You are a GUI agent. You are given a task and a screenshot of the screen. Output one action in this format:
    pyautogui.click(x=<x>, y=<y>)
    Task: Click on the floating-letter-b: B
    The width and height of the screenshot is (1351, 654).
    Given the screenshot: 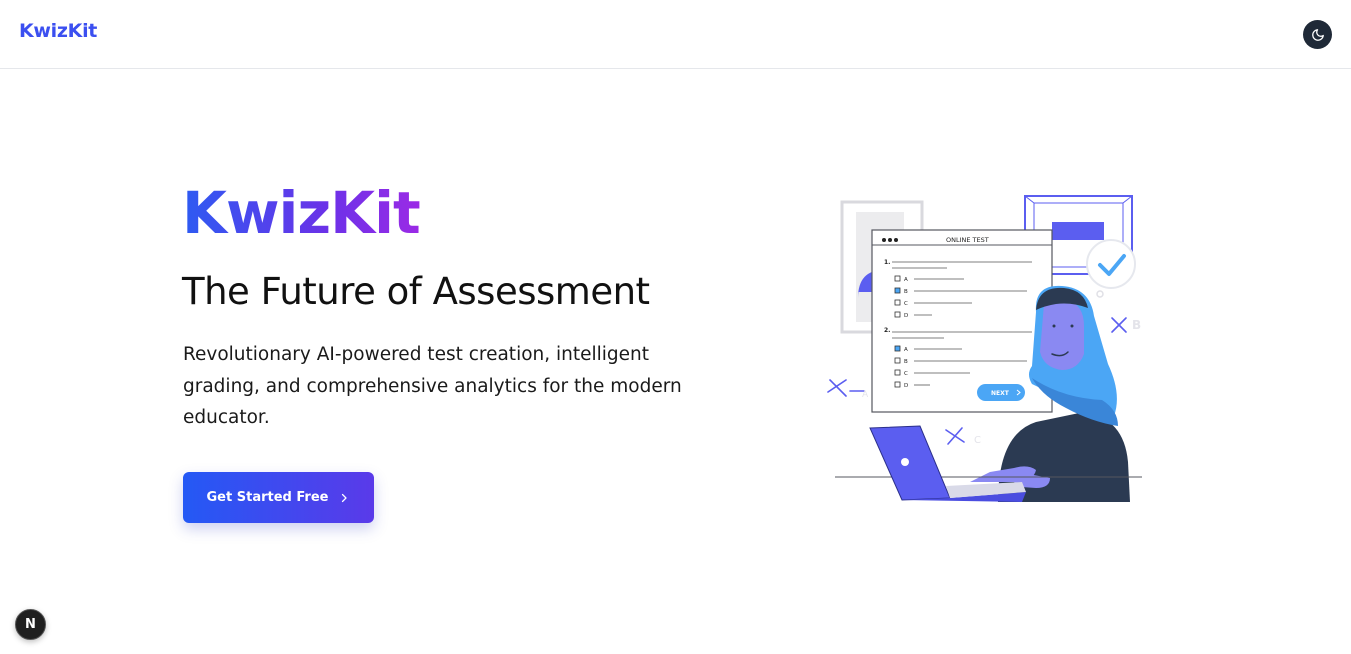 What is the action you would take?
    pyautogui.click(x=1136, y=325)
    